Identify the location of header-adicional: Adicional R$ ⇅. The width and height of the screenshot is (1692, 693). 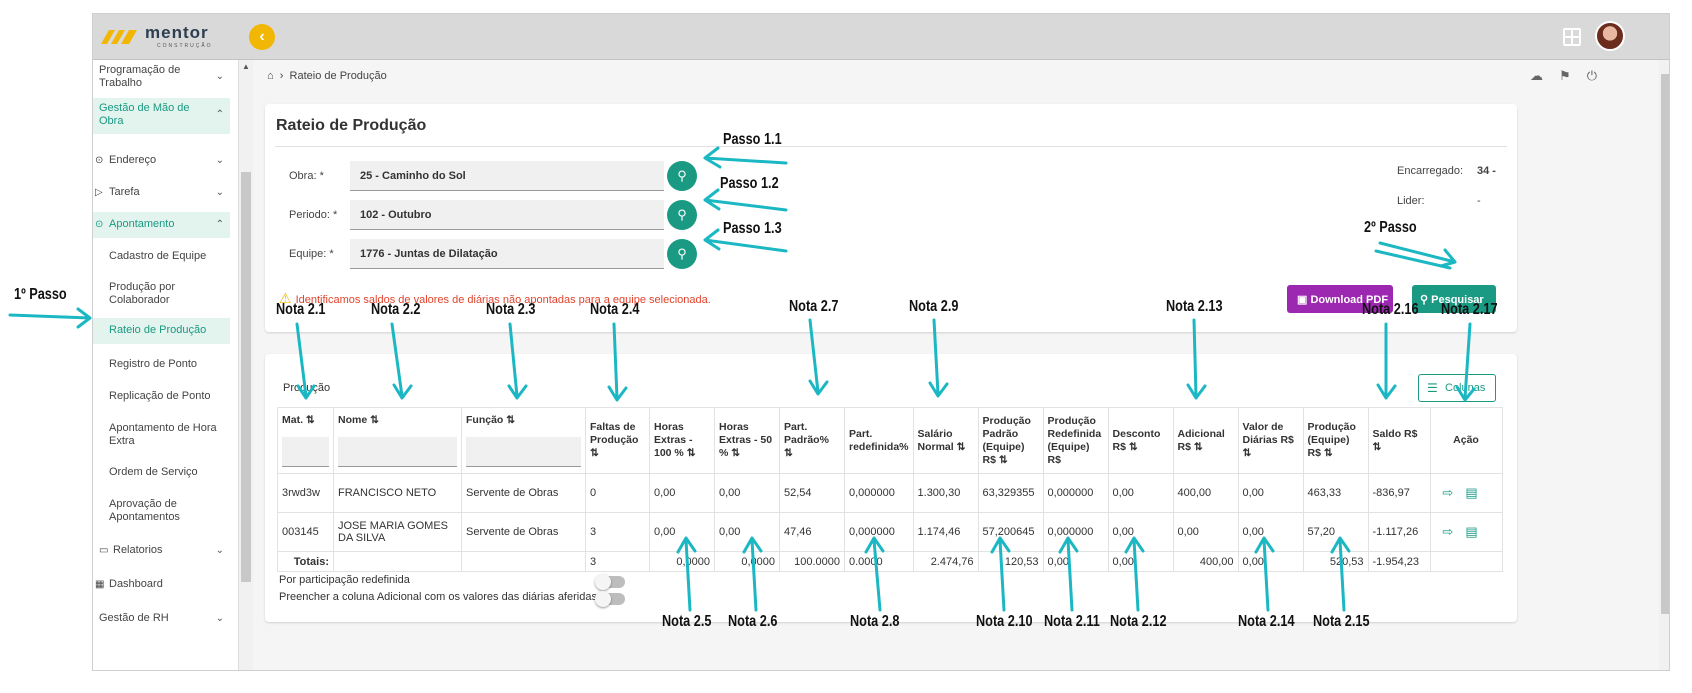
(1205, 440).